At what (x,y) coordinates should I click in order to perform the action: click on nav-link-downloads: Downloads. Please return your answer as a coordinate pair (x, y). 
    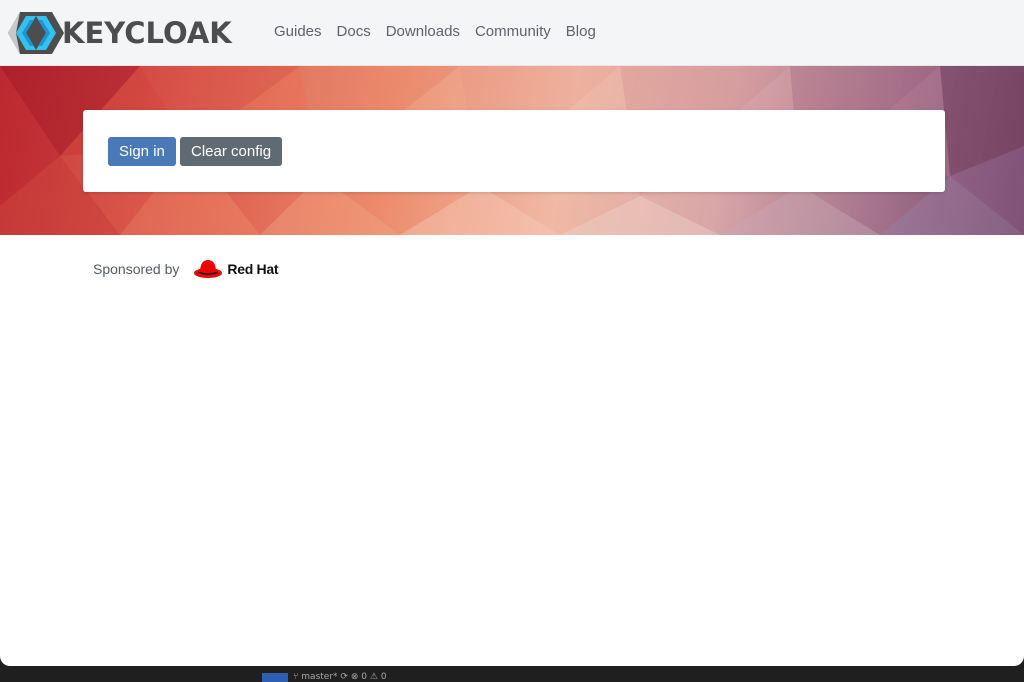
    Looking at the image, I should click on (423, 32).